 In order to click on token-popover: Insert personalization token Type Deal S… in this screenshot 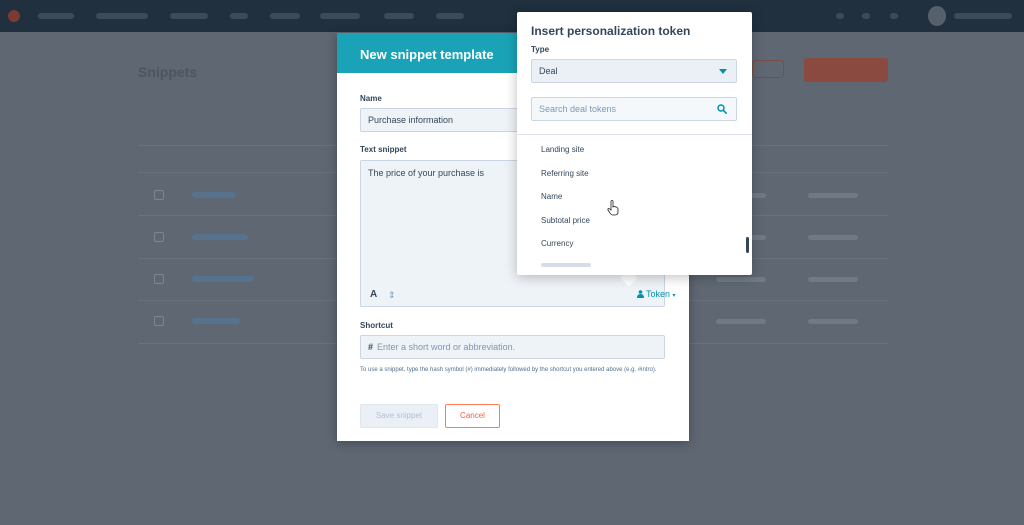, I will do `click(634, 143)`.